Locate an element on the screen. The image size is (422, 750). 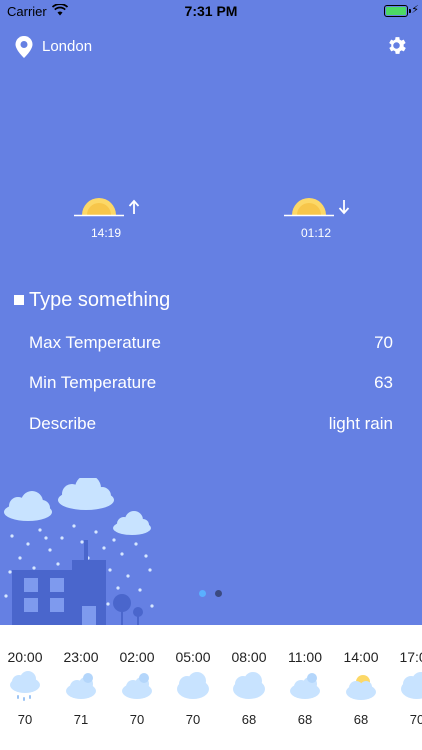
describe-row: Describe light rain is located at coordinates (211, 424).